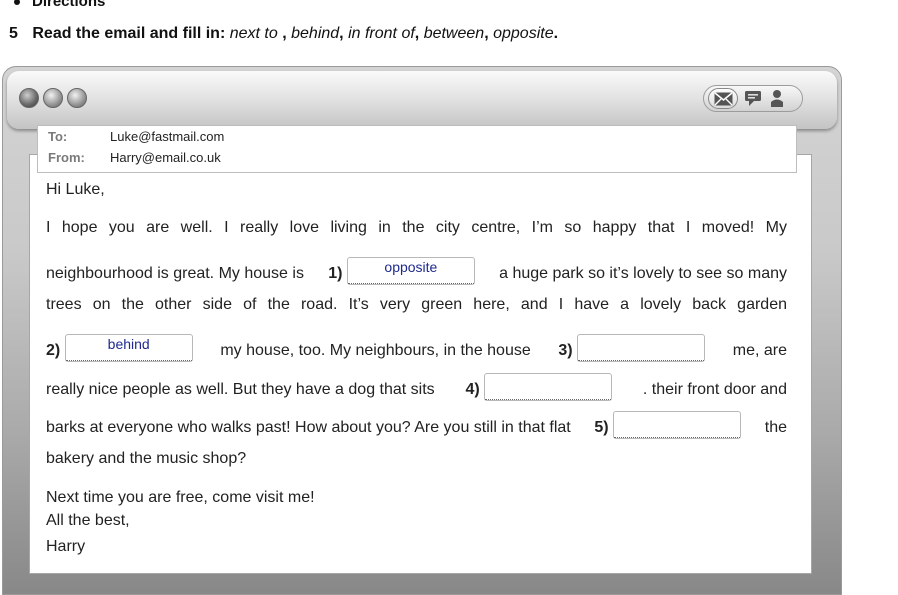  I want to click on instruction-text: Read the email and fill in:, so click(129, 33).